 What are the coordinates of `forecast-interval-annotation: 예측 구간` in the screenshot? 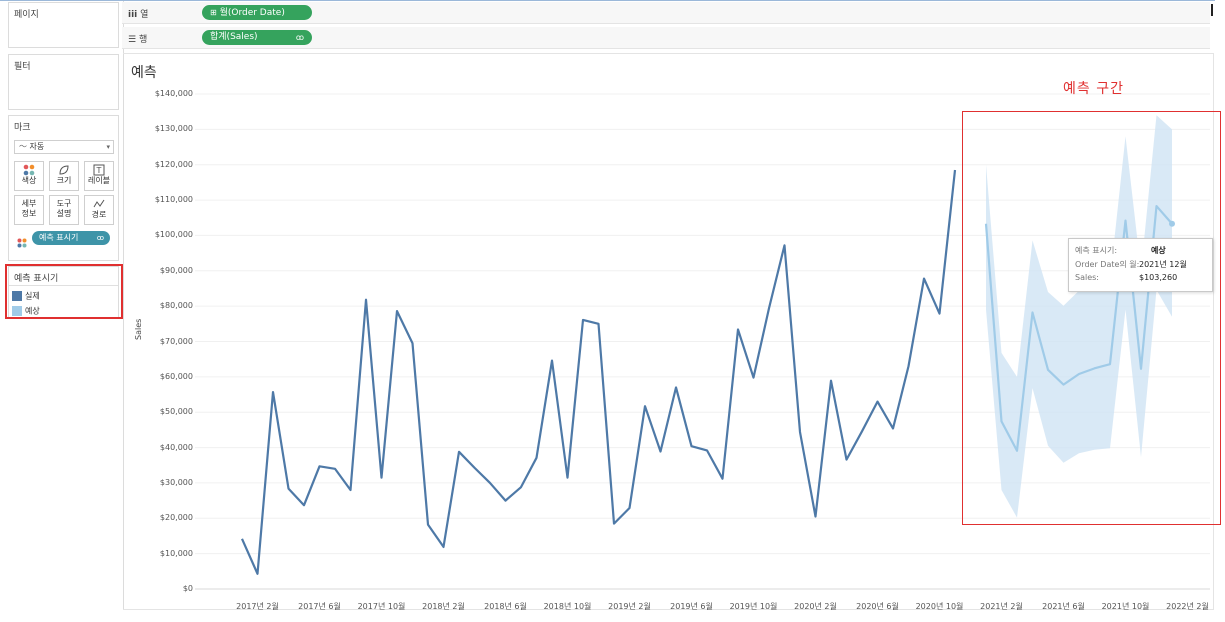 It's located at (1093, 89).